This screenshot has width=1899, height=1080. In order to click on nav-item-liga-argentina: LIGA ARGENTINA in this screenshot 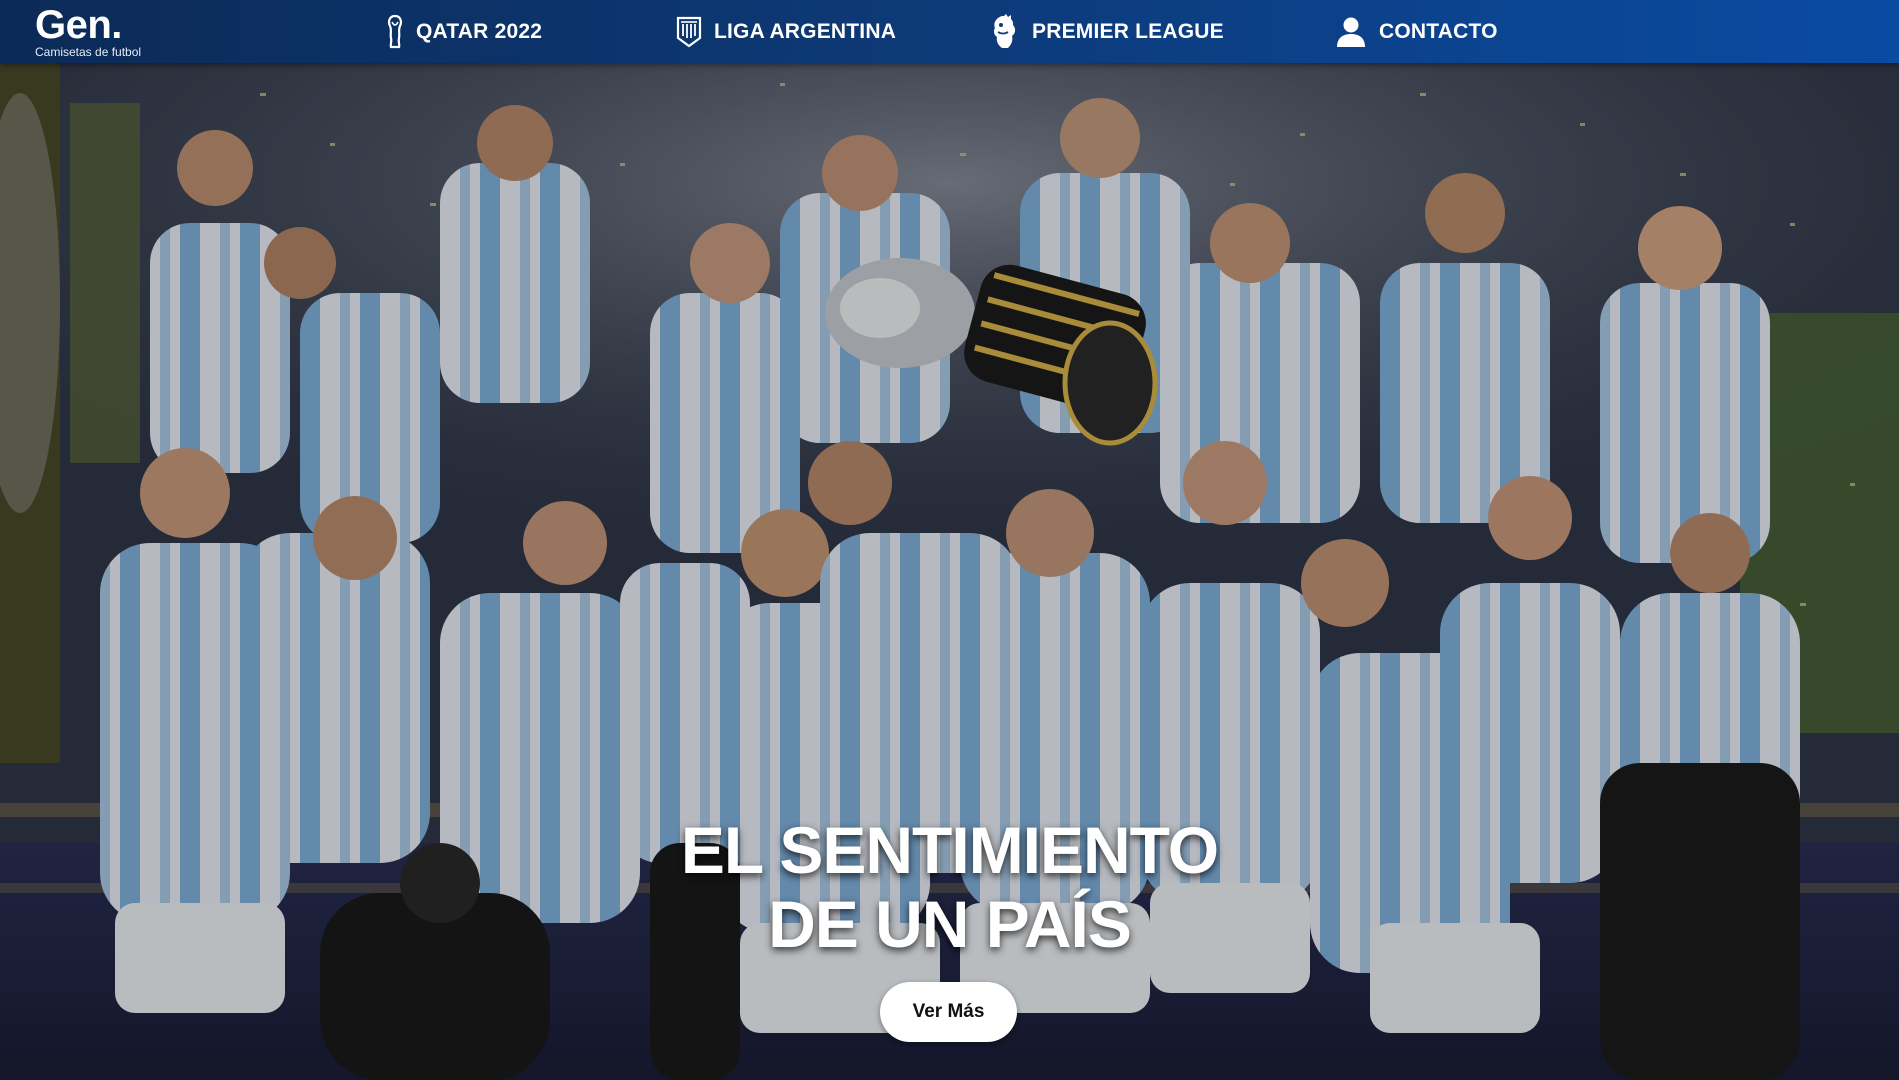, I will do `click(786, 31)`.